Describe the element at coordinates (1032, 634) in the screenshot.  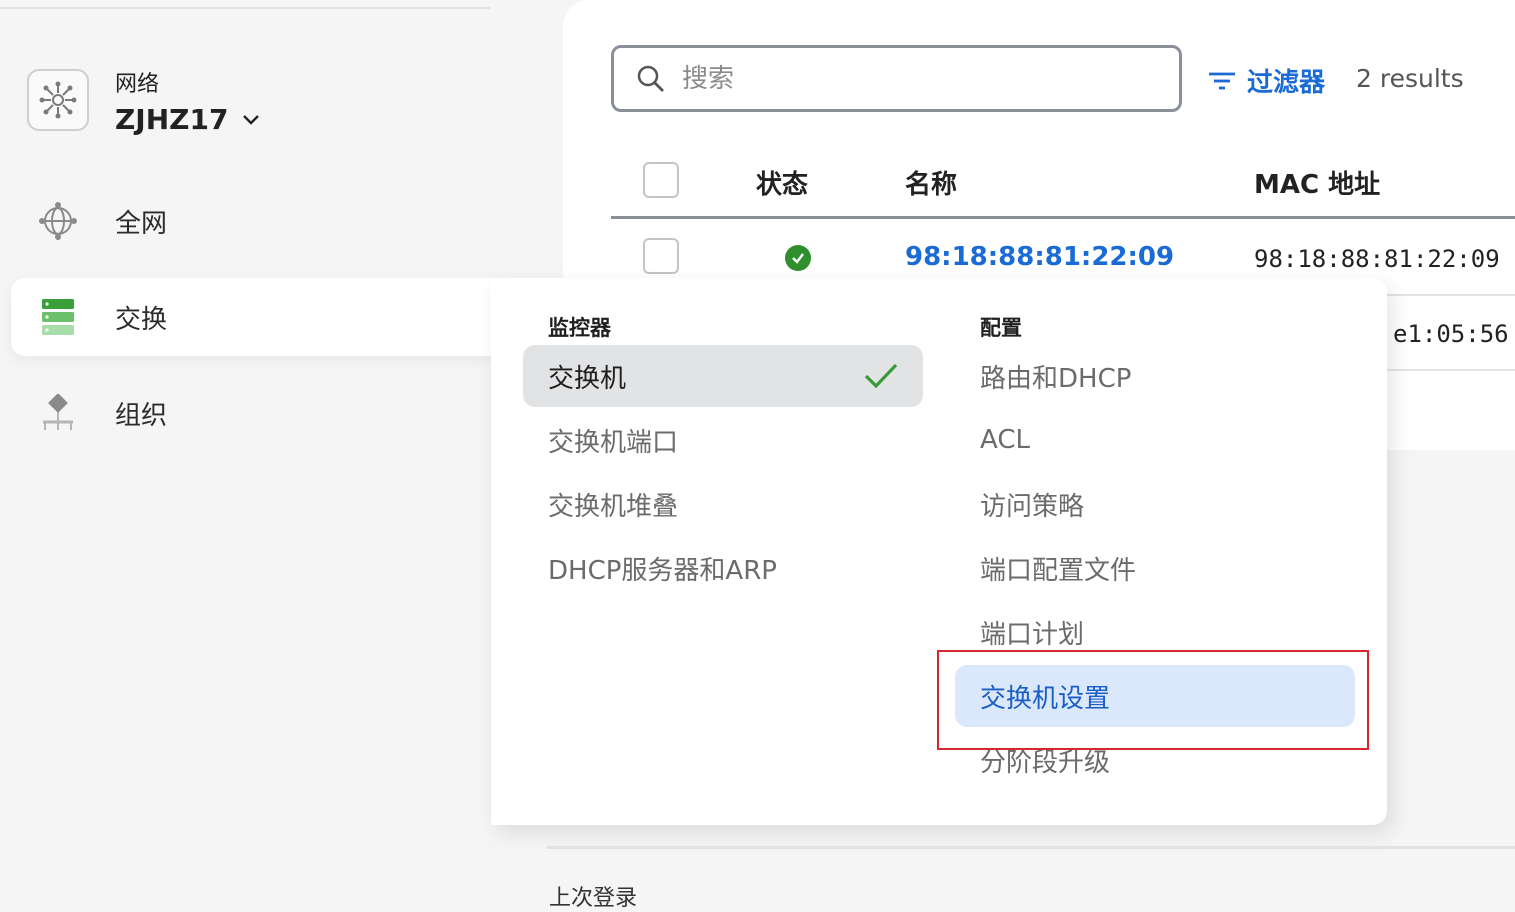
I see `menu-item-label: 端口计划` at that location.